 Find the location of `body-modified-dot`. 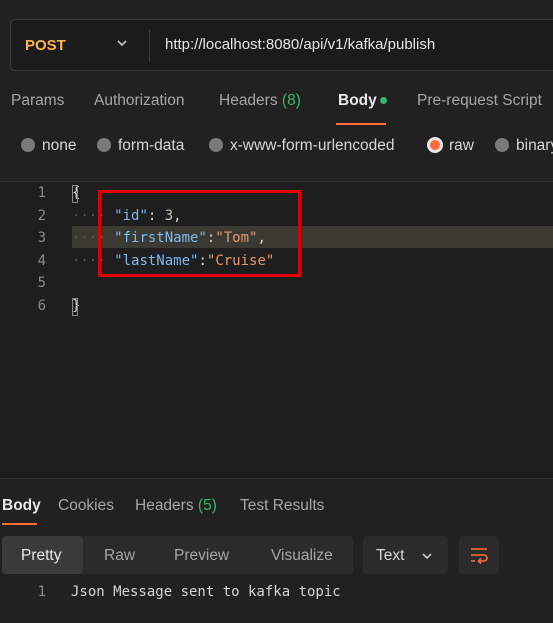

body-modified-dot is located at coordinates (383, 100).